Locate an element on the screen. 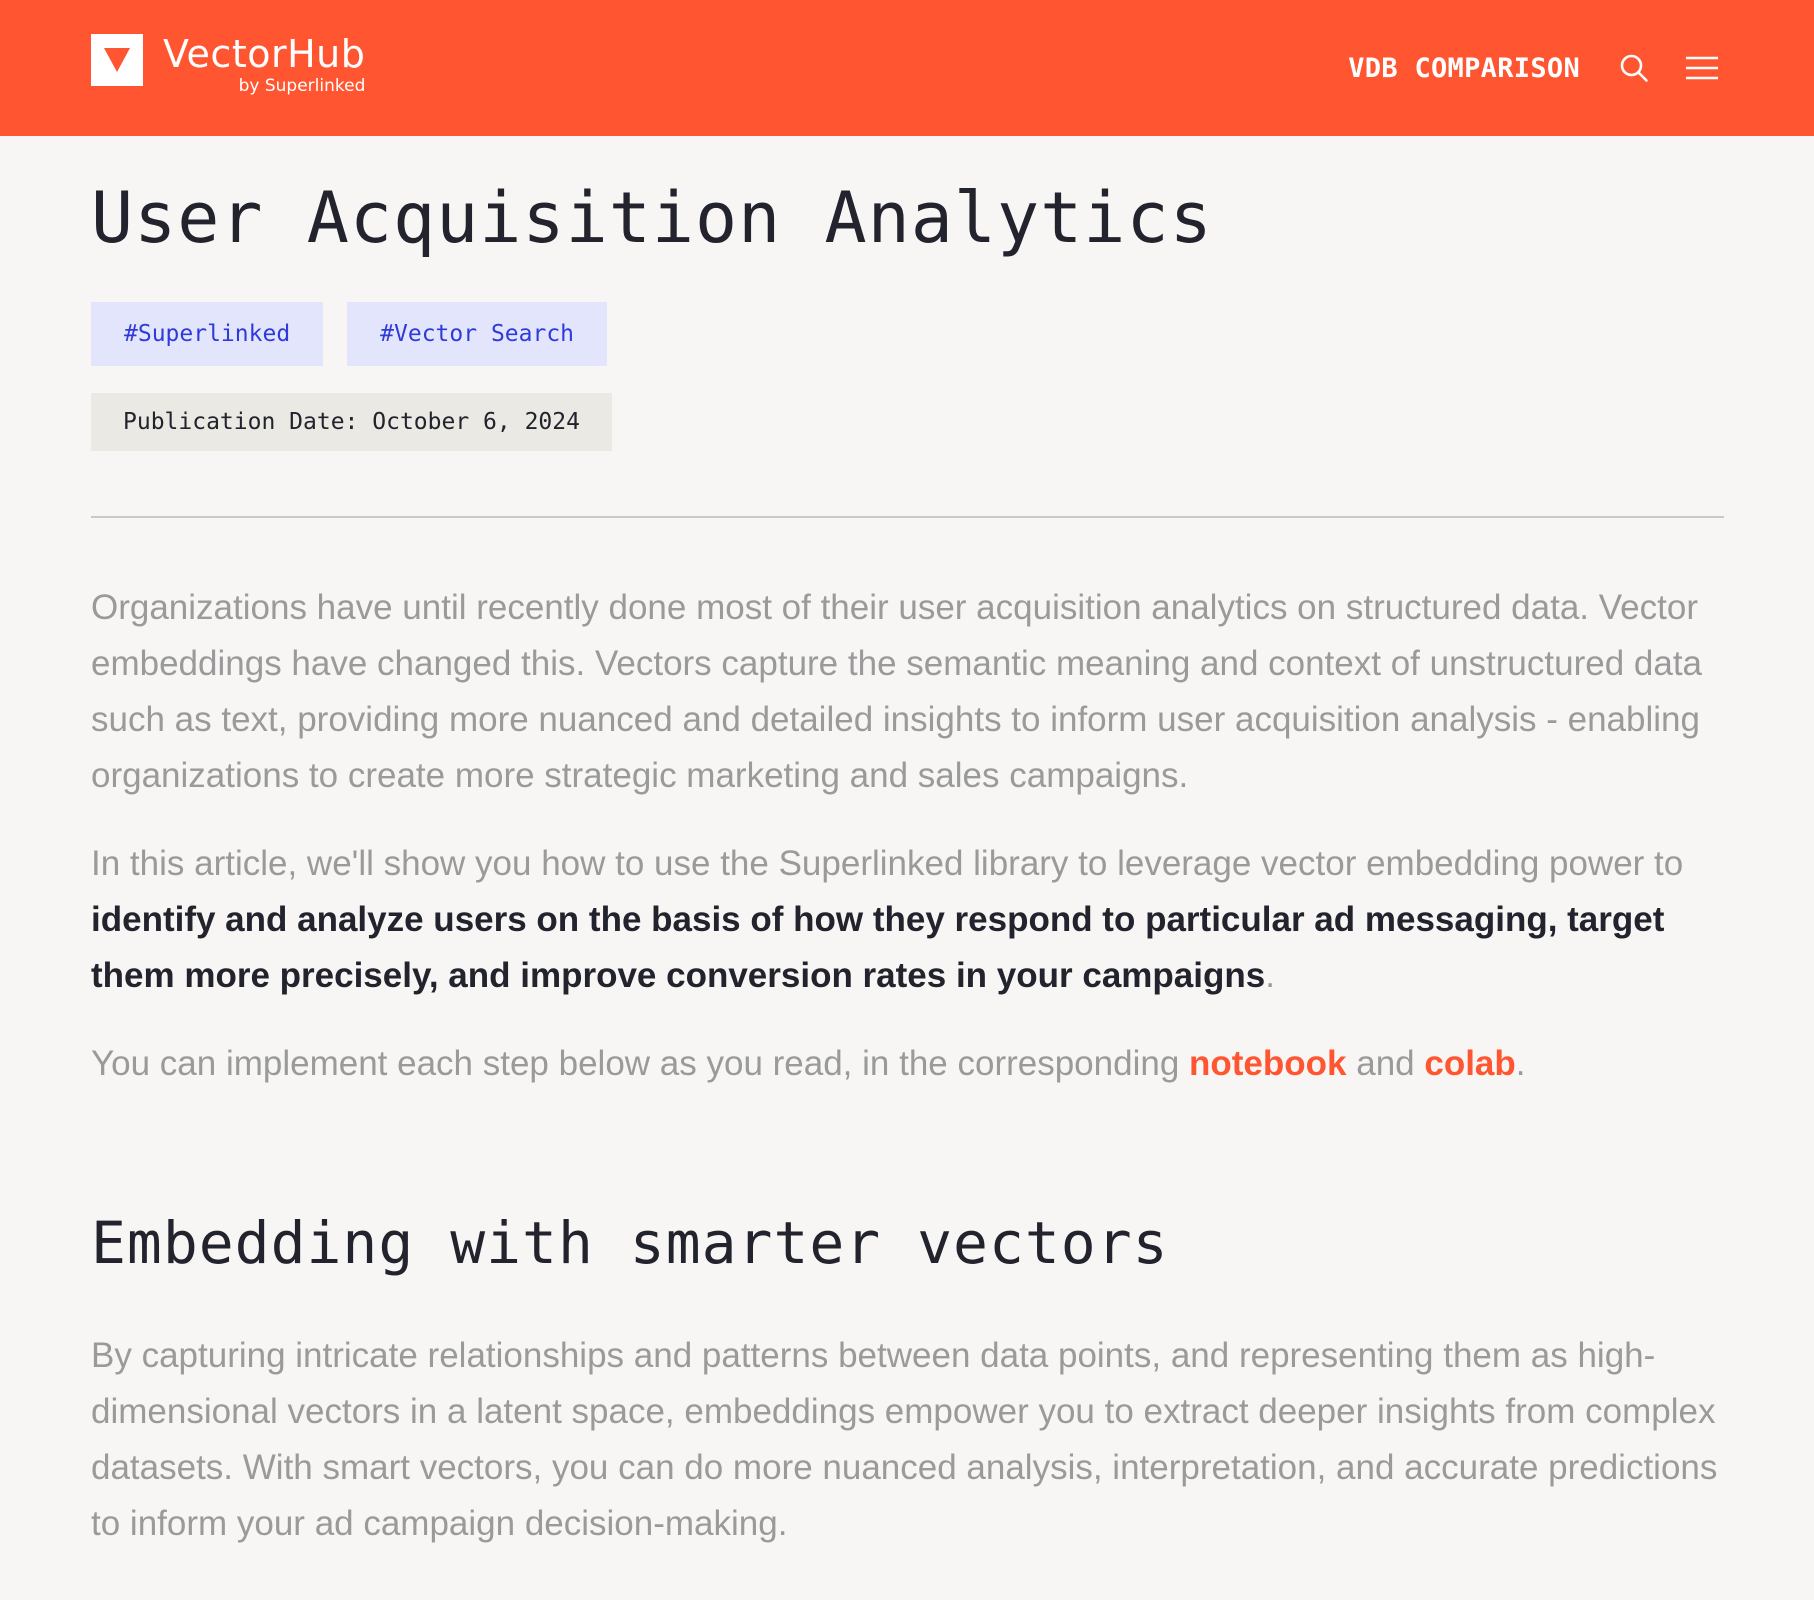  publication-date: Publication Date: October 6, 2024 is located at coordinates (351, 422).